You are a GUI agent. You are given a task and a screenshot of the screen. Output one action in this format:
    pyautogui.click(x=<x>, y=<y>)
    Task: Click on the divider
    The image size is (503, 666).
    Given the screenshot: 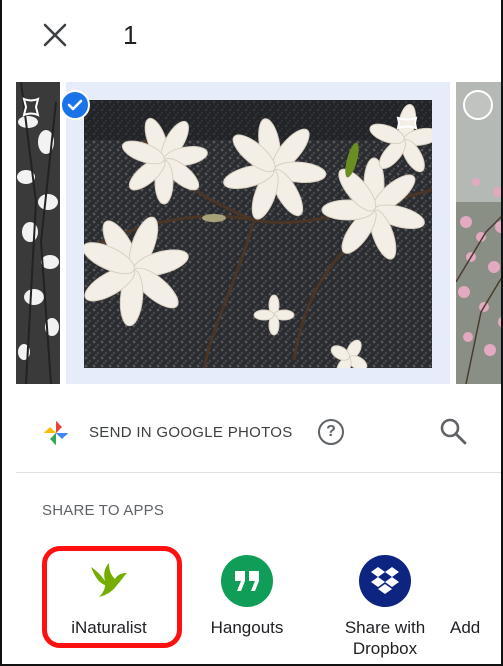 What is the action you would take?
    pyautogui.click(x=258, y=472)
    